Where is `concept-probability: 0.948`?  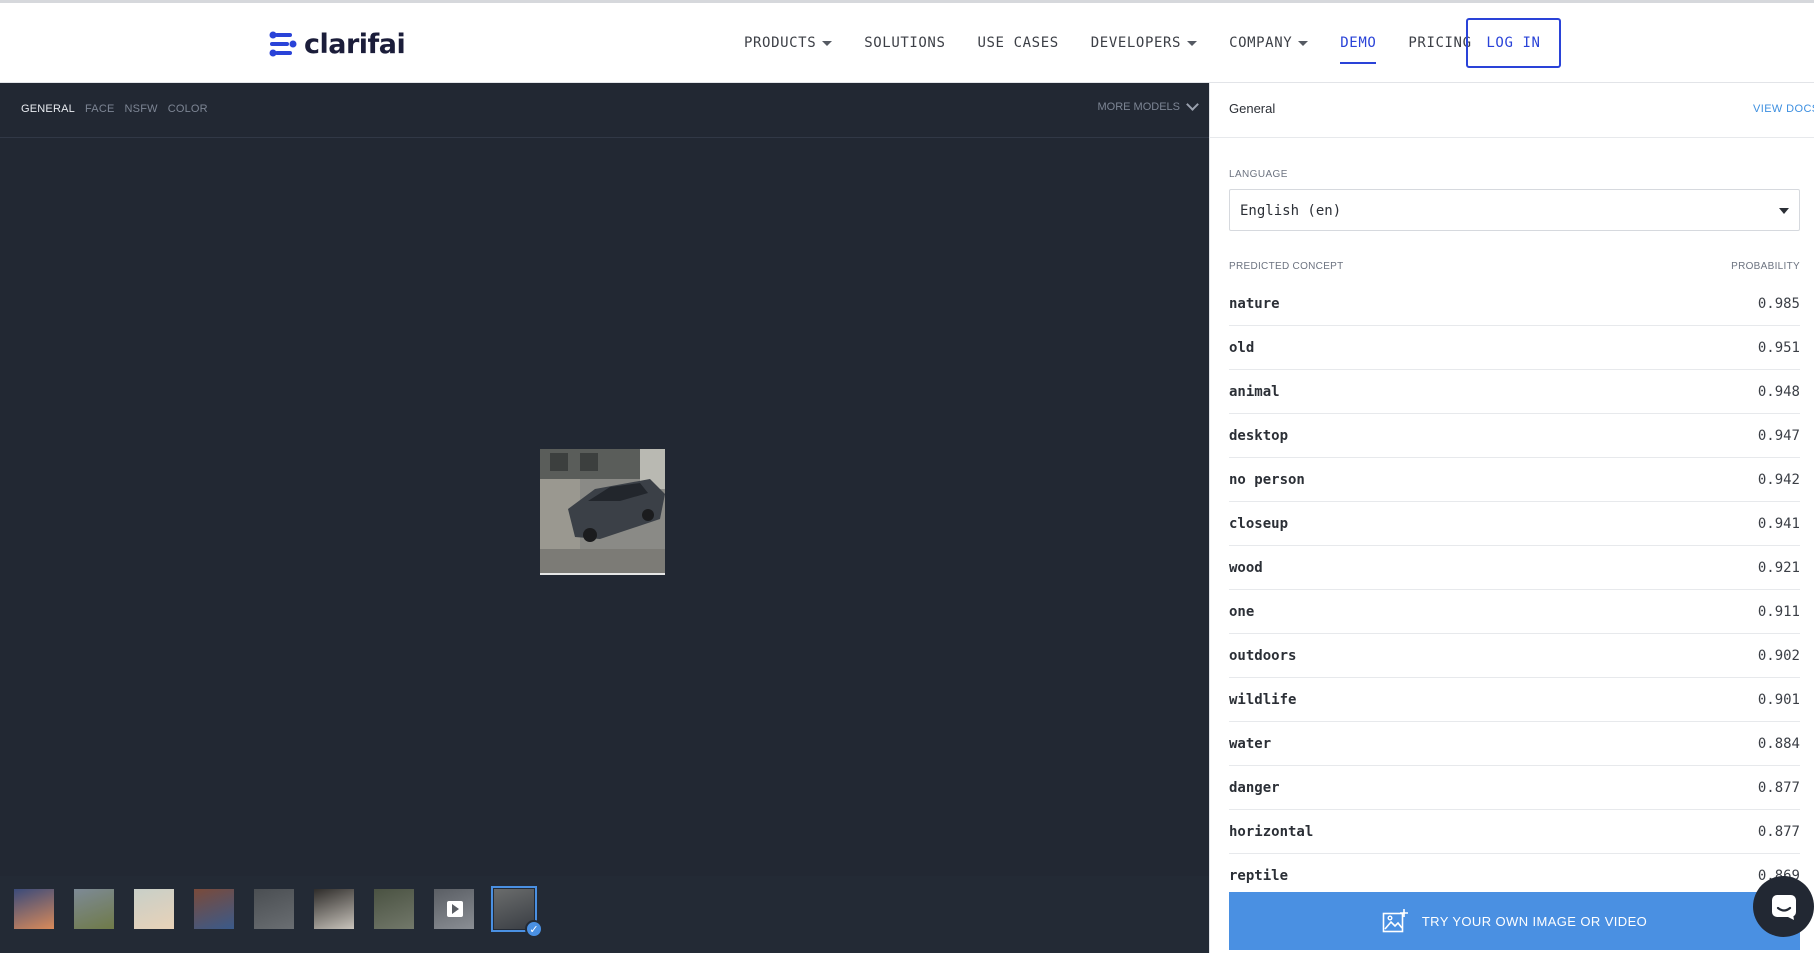
concept-probability: 0.948 is located at coordinates (1778, 391).